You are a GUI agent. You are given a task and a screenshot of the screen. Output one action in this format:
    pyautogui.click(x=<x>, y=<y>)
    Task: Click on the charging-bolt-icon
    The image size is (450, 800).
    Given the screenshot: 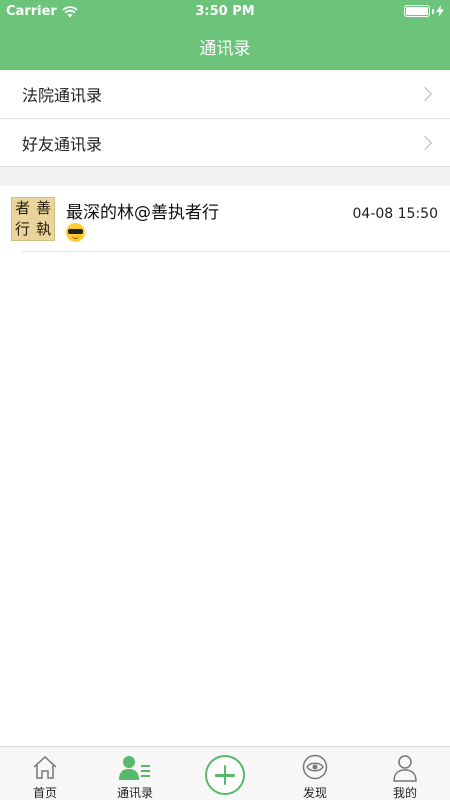 What is the action you would take?
    pyautogui.click(x=440, y=11)
    